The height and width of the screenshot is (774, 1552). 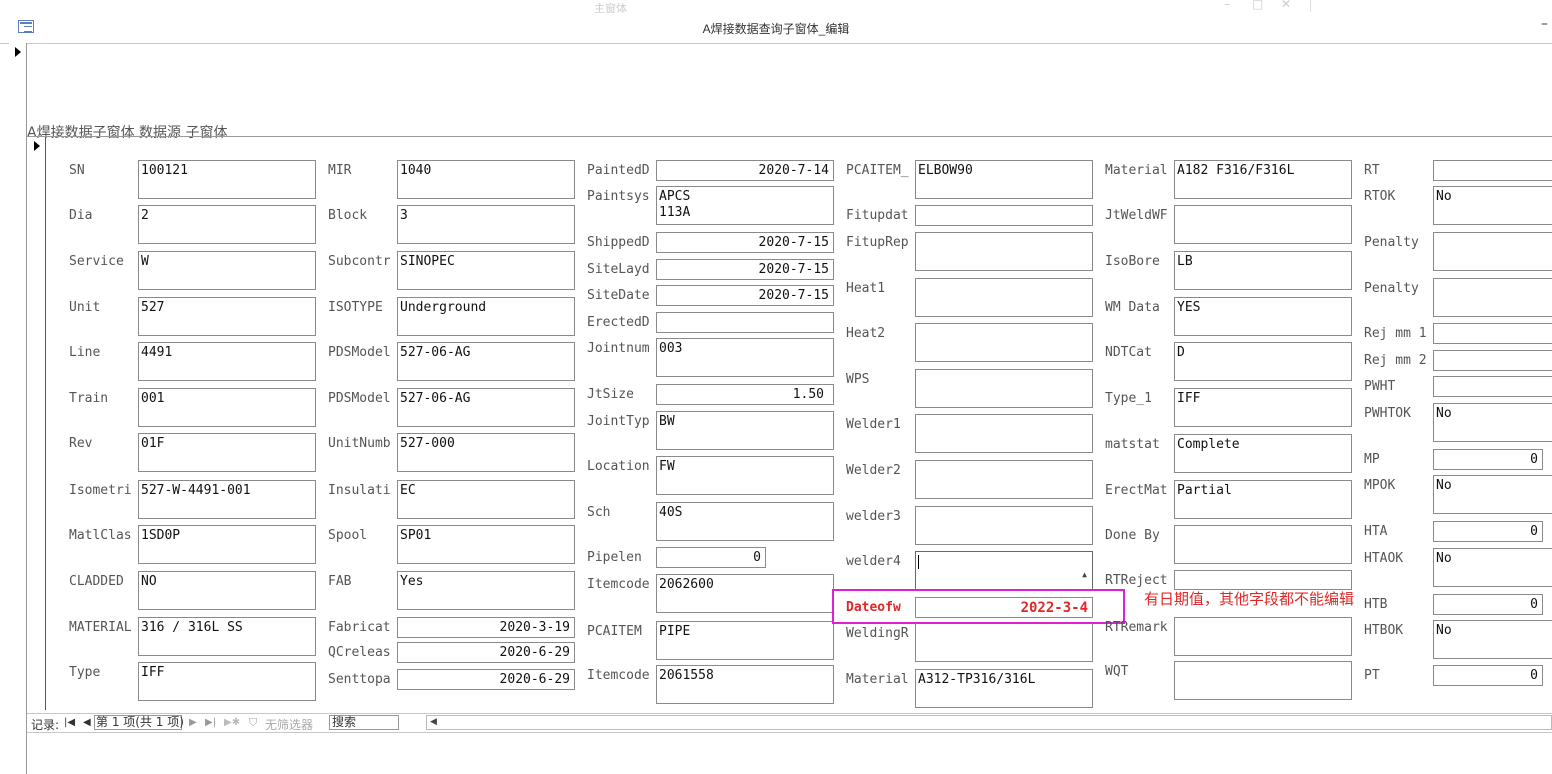 What do you see at coordinates (1488, 675) in the screenshot?
I see `field-pt: 0` at bounding box center [1488, 675].